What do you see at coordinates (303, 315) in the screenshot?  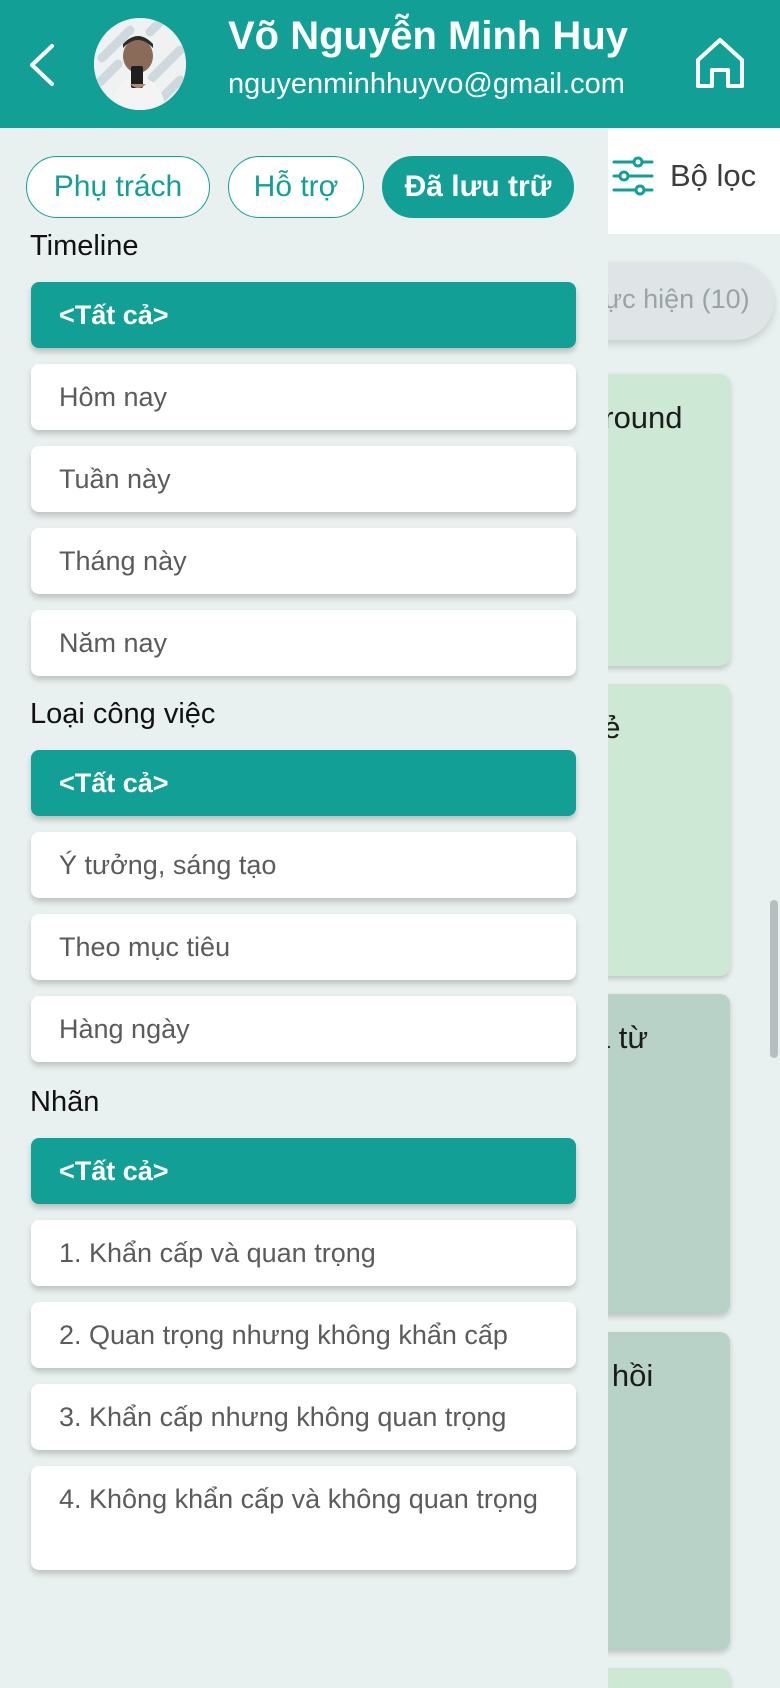 I see `timeline-option-all: <Tất cả>` at bounding box center [303, 315].